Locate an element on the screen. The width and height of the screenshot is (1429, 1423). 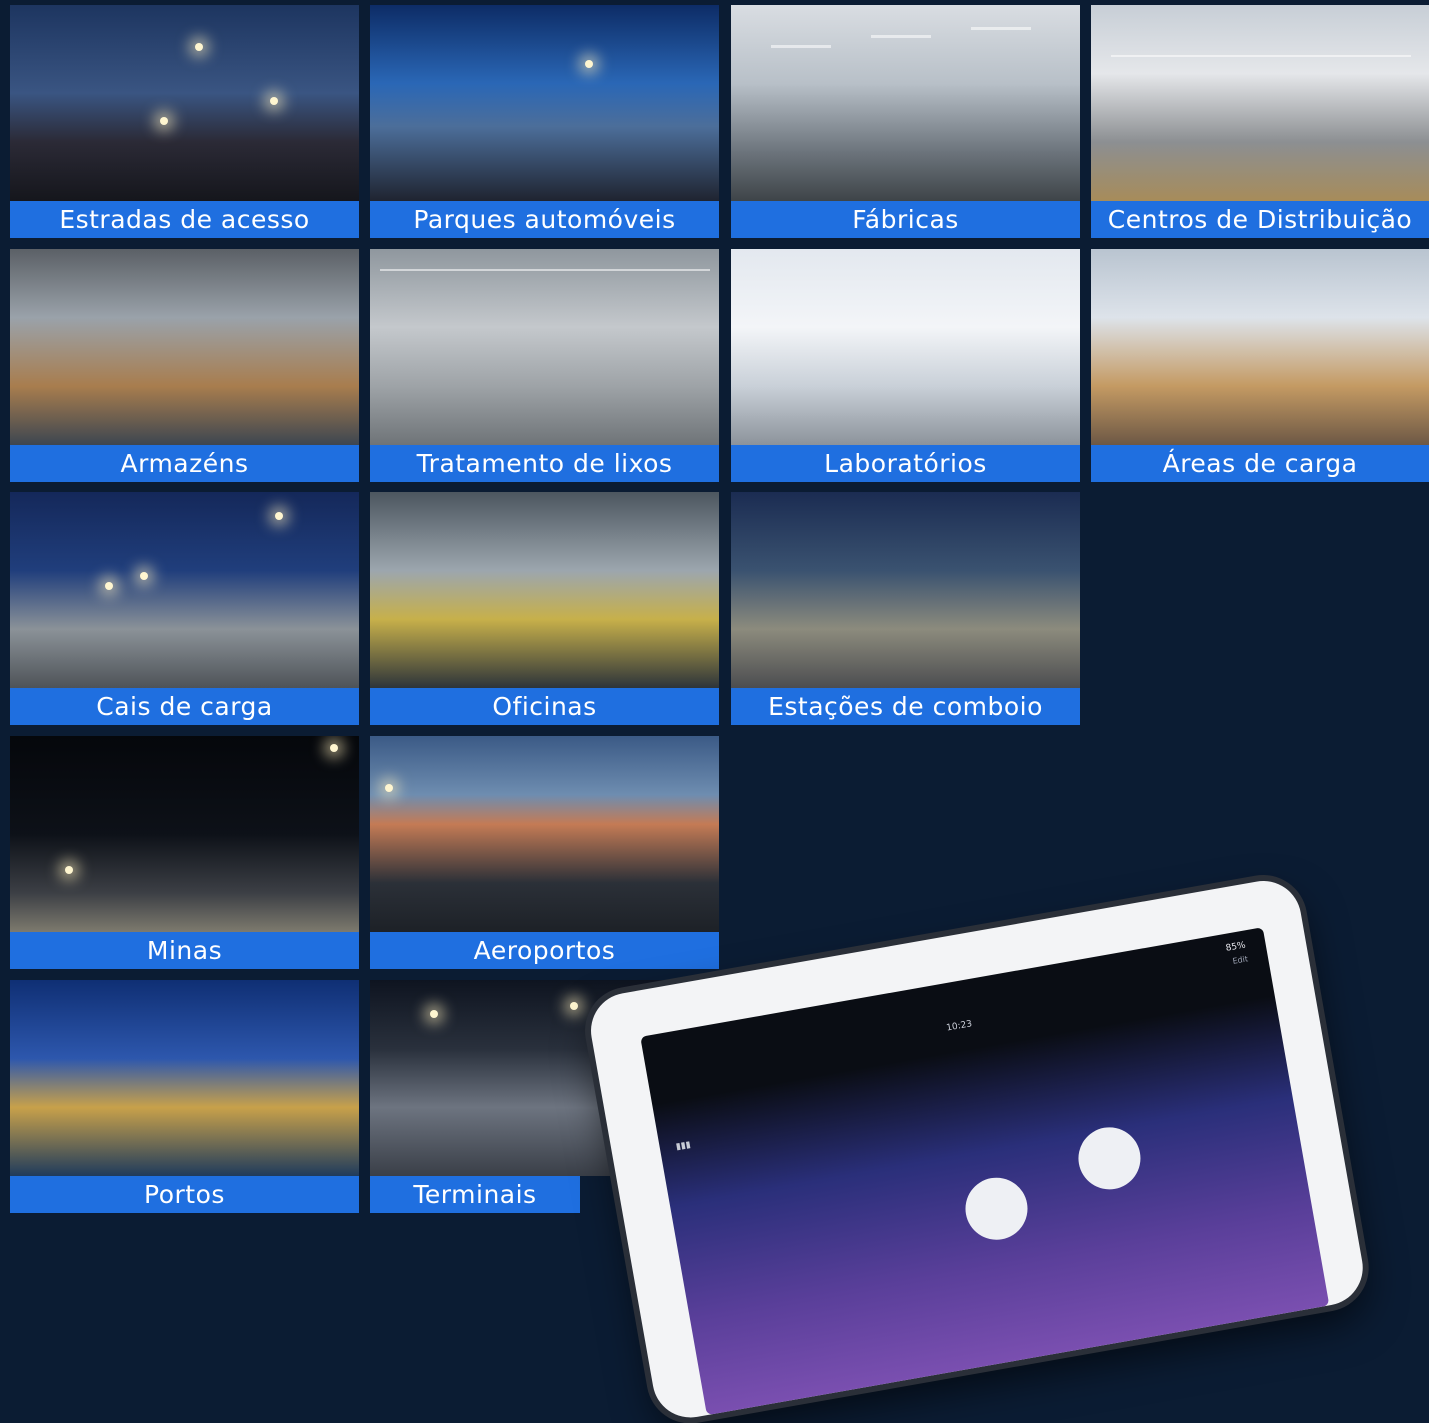
tile-cais-de-carga: Cais de carga is located at coordinates (184, 608).